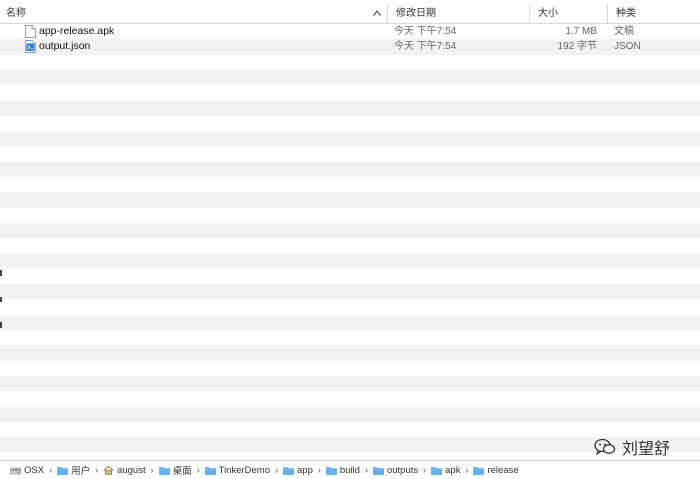 The height and width of the screenshot is (479, 700). What do you see at coordinates (108, 470) in the screenshot?
I see `home-icon` at bounding box center [108, 470].